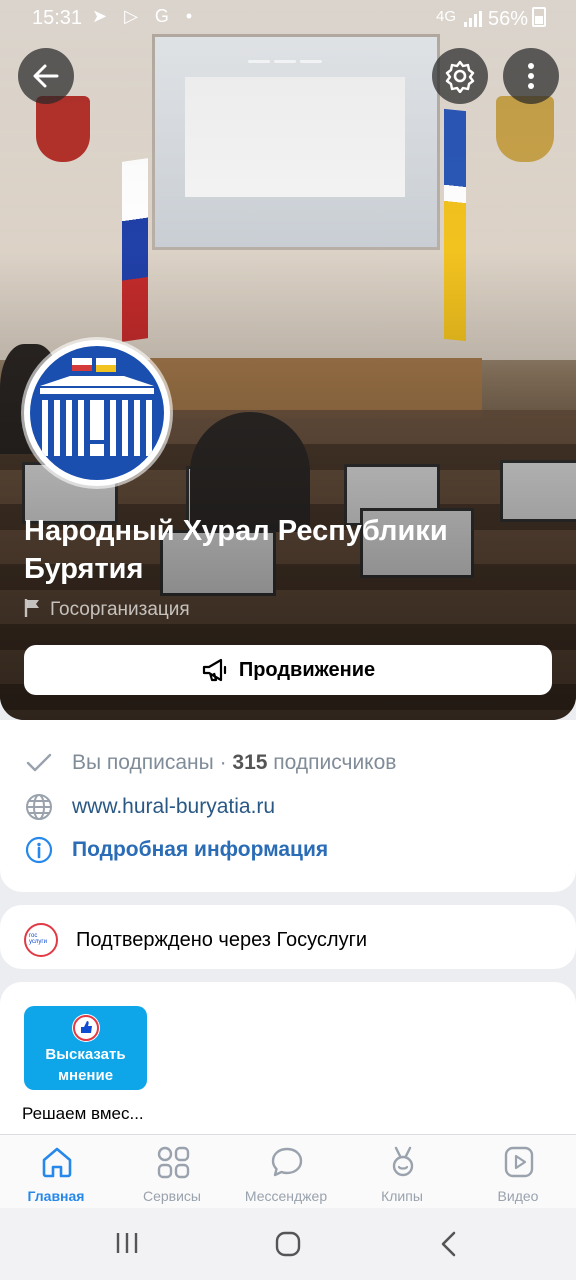 This screenshot has width=576, height=1280. What do you see at coordinates (39, 762) in the screenshot?
I see `checkmark-icon` at bounding box center [39, 762].